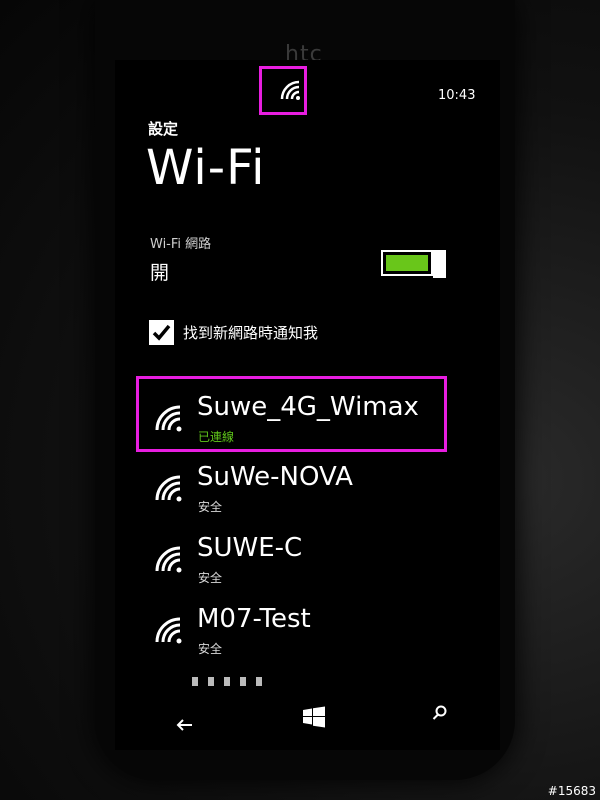  I want to click on wifi-network-label: Wi-Fi 網路, so click(181, 244).